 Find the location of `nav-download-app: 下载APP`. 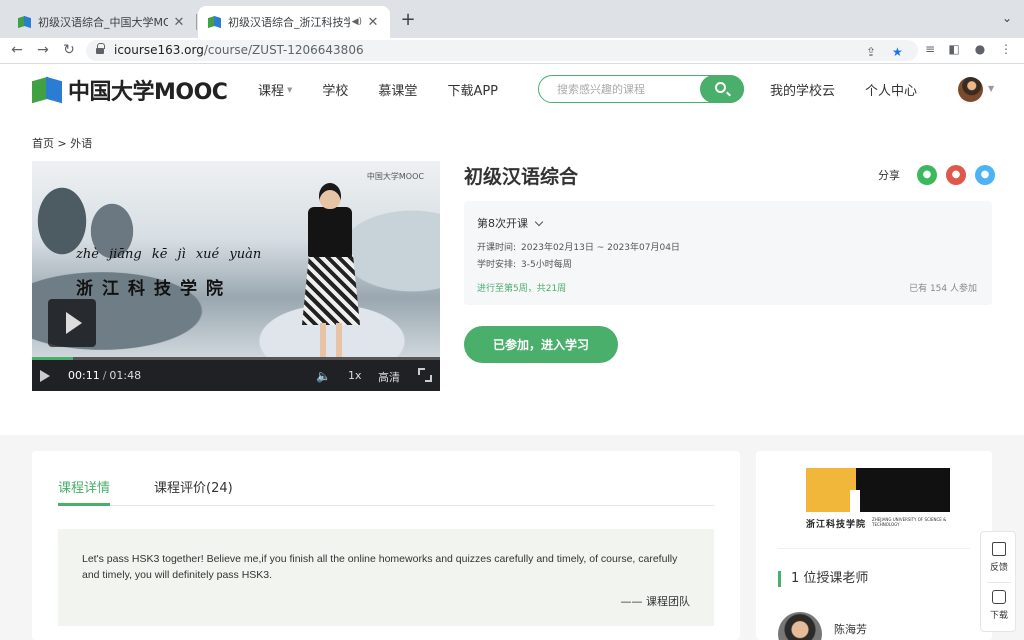

nav-download-app: 下载APP is located at coordinates (472, 89).